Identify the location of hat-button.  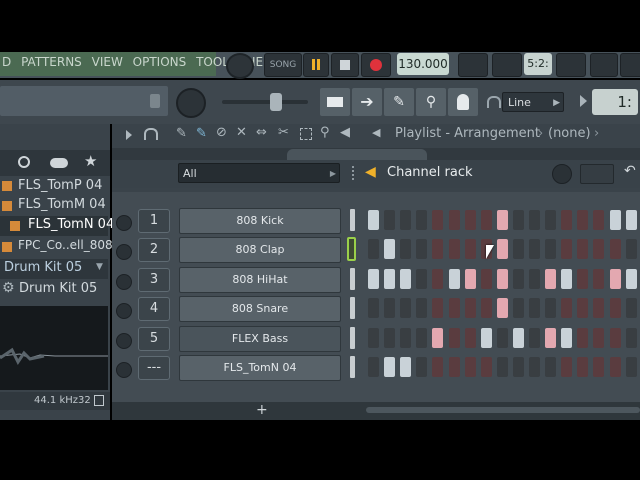
(463, 102).